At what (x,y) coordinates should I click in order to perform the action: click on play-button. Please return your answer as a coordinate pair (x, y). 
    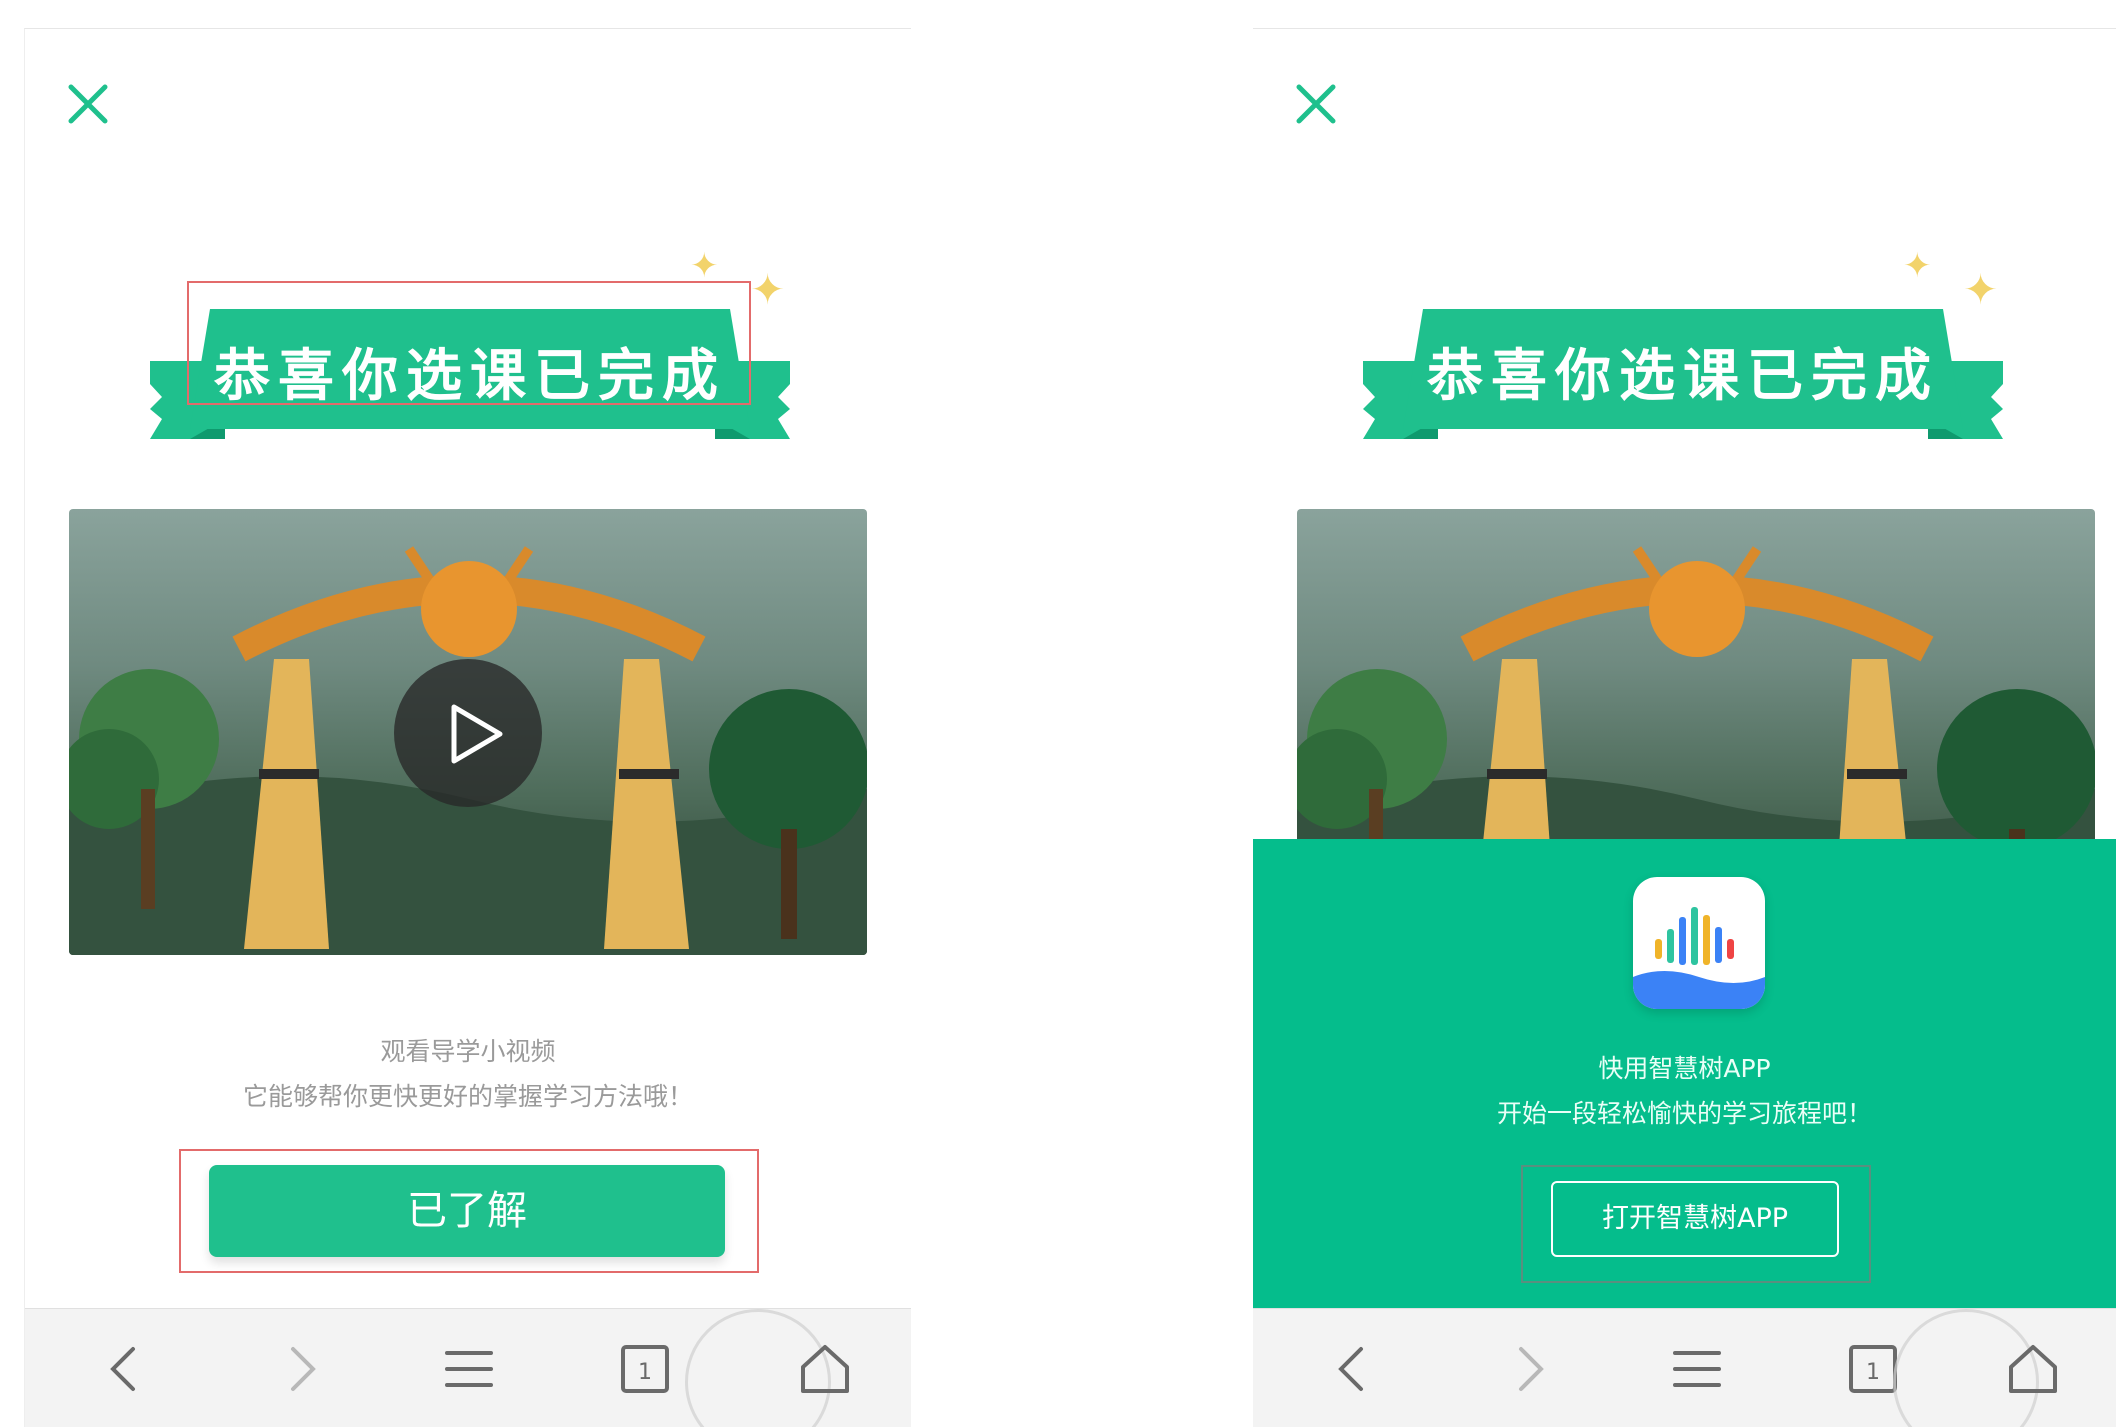
    Looking at the image, I should click on (468, 733).